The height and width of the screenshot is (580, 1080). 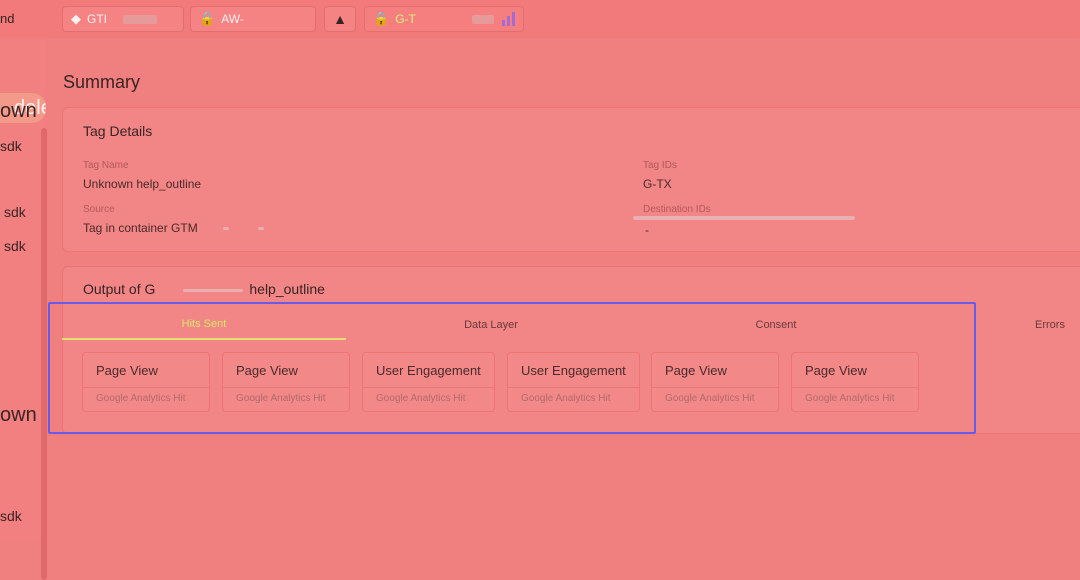 What do you see at coordinates (7, 18) in the screenshot?
I see `brand-text: nd` at bounding box center [7, 18].